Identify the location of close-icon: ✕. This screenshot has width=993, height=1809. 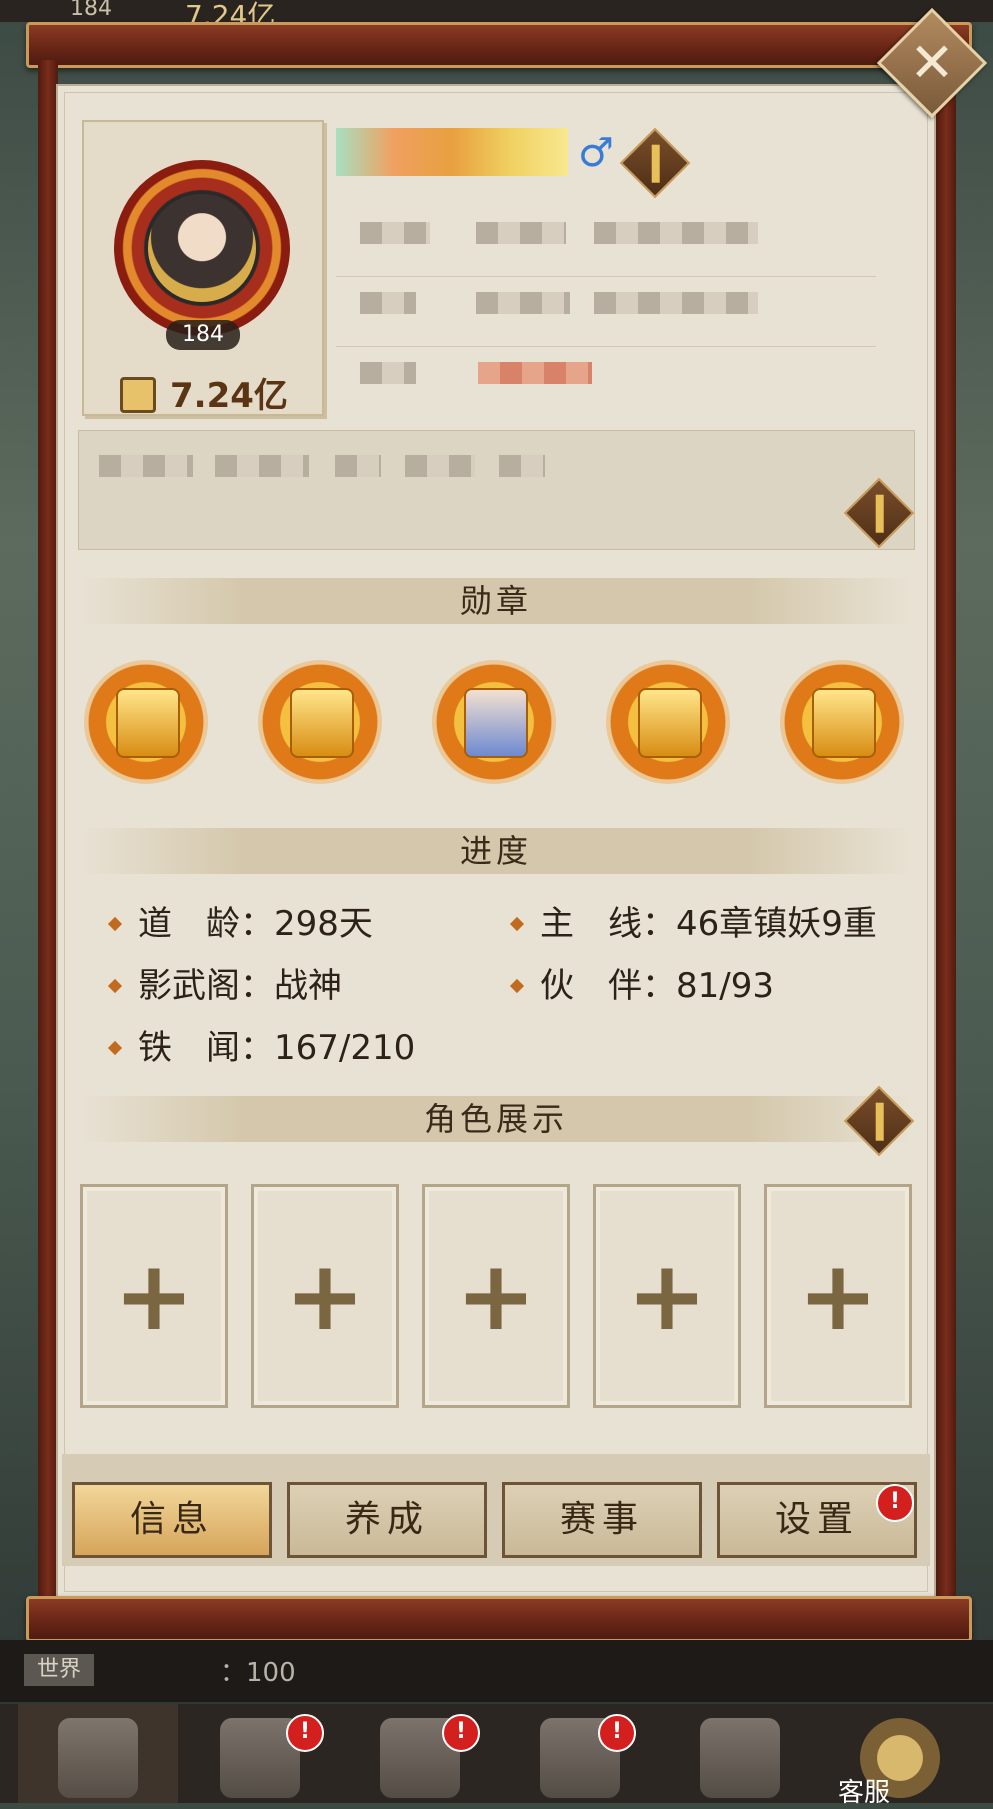
(932, 63).